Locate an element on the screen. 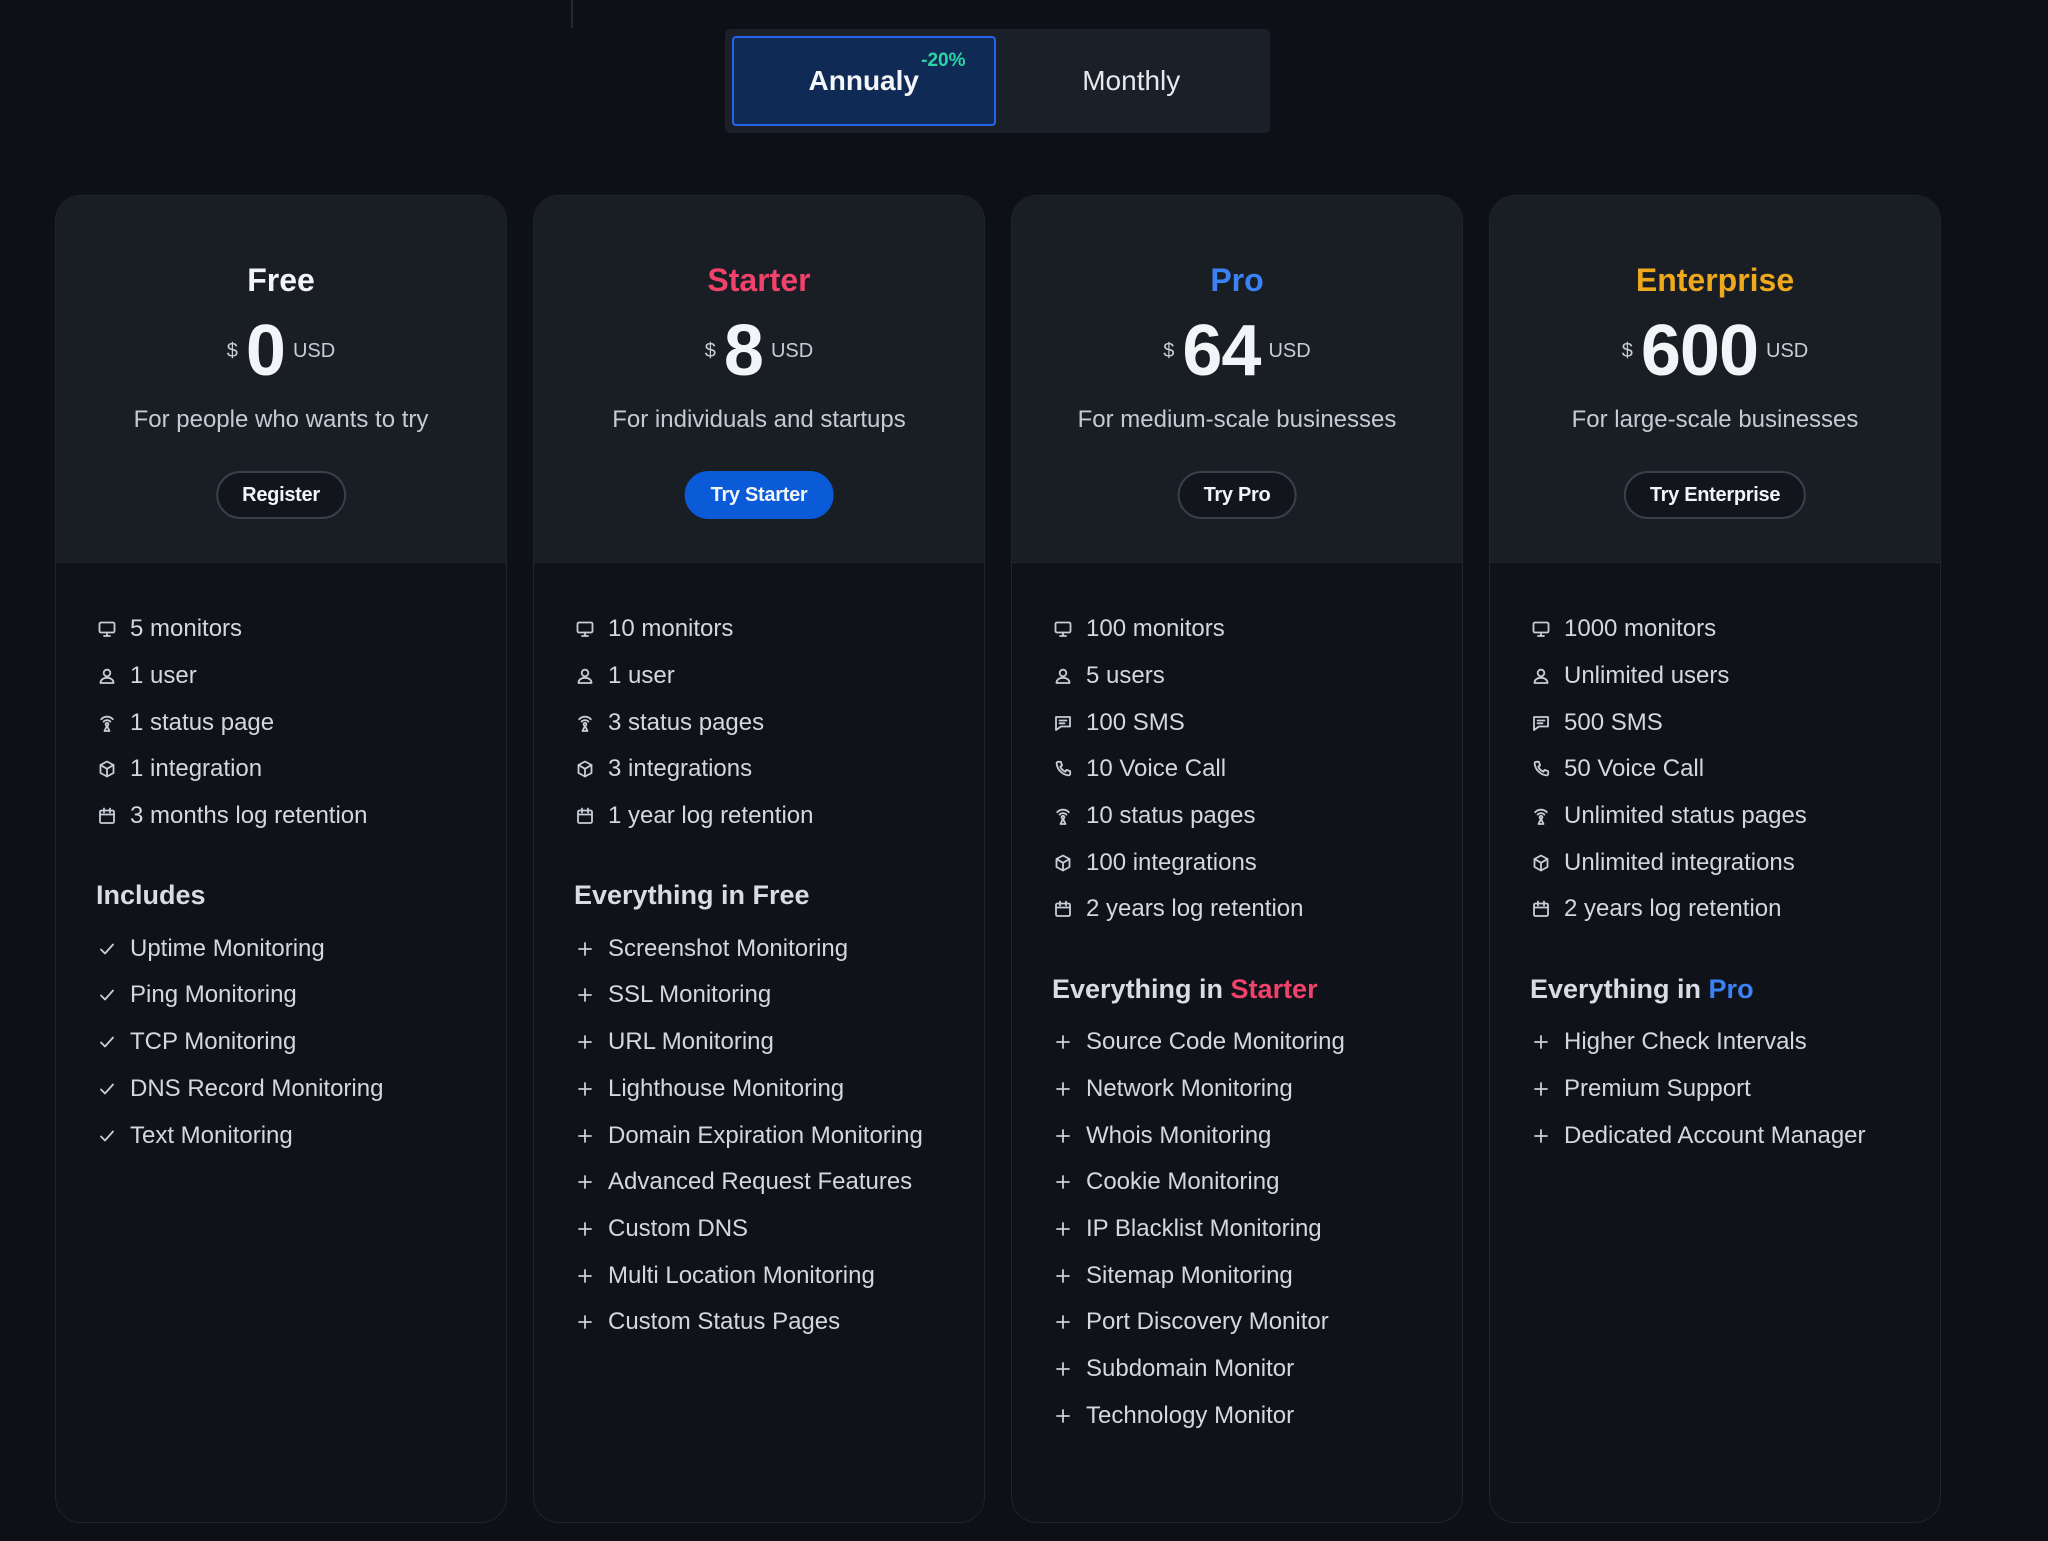  calendar-icon is located at coordinates (107, 816).